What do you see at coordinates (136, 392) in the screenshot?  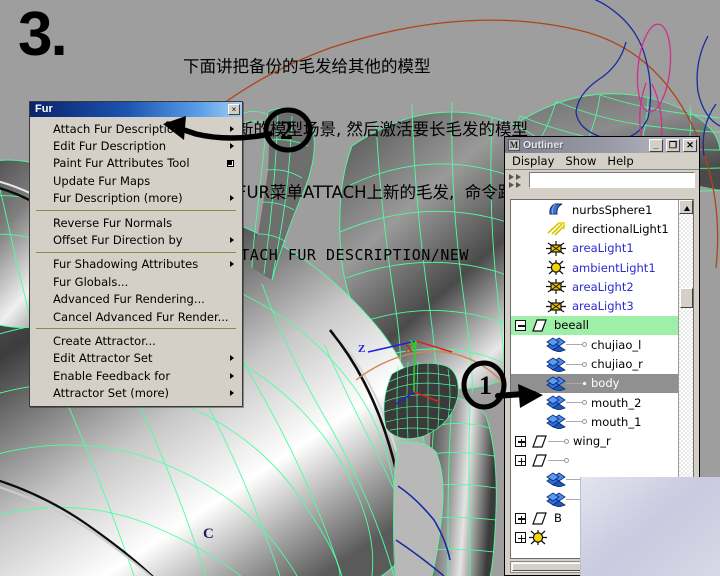 I see `fur-menu-item: Attractor Set (more)` at bounding box center [136, 392].